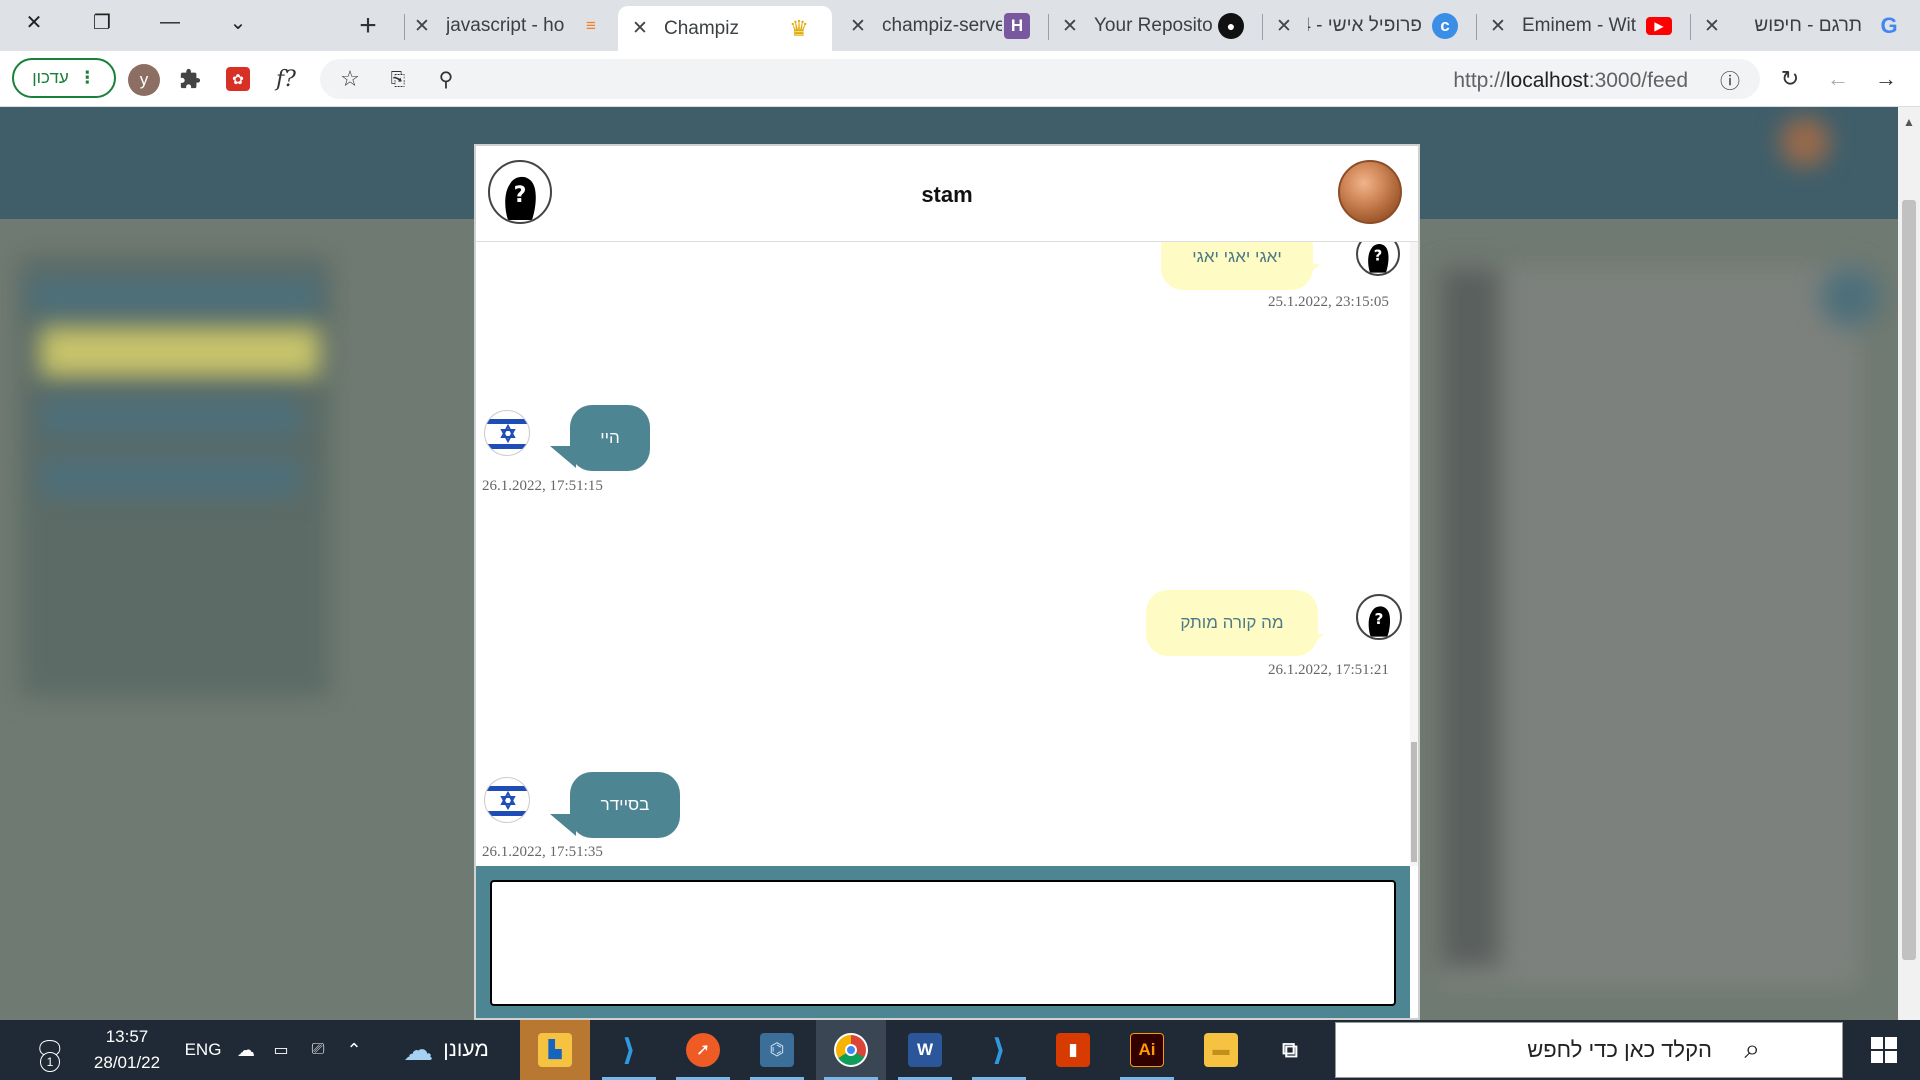  What do you see at coordinates (350, 79) in the screenshot?
I see `bookmark-star-icon: ☆` at bounding box center [350, 79].